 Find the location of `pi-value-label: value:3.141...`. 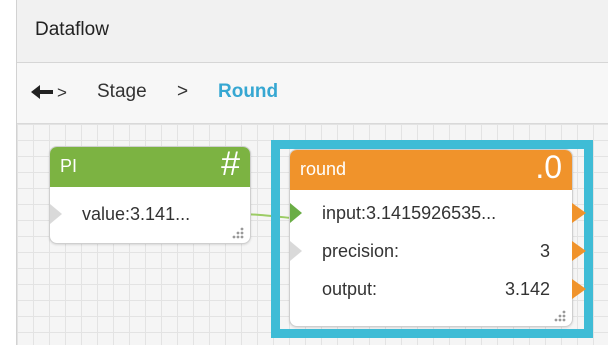

pi-value-label: value:3.141... is located at coordinates (136, 214).